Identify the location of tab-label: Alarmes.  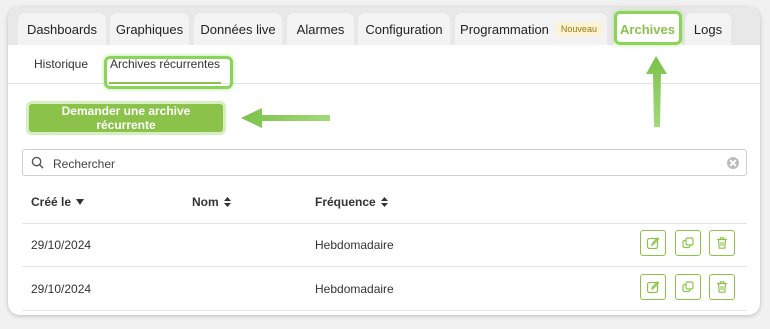
(320, 29).